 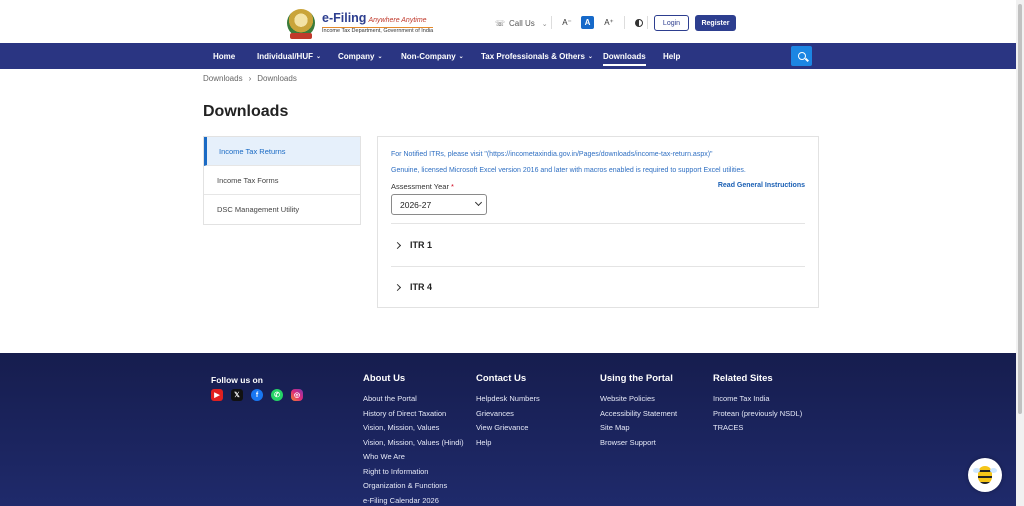 I want to click on chatbot-button, so click(x=985, y=475).